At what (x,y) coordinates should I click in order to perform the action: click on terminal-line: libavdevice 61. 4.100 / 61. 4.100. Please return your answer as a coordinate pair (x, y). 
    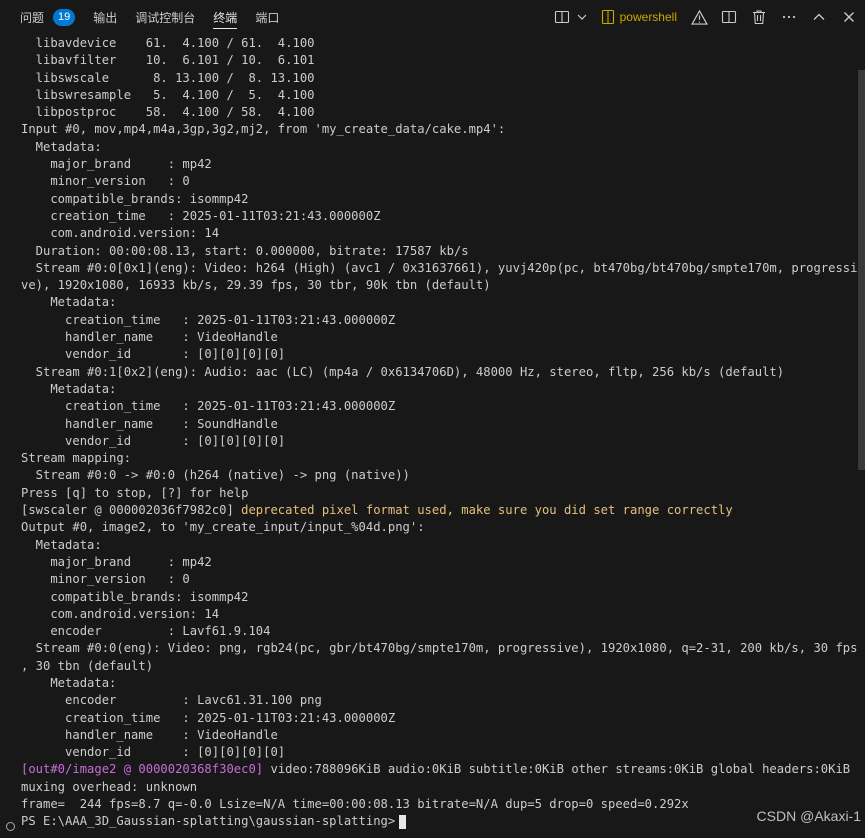
    Looking at the image, I should click on (168, 43).